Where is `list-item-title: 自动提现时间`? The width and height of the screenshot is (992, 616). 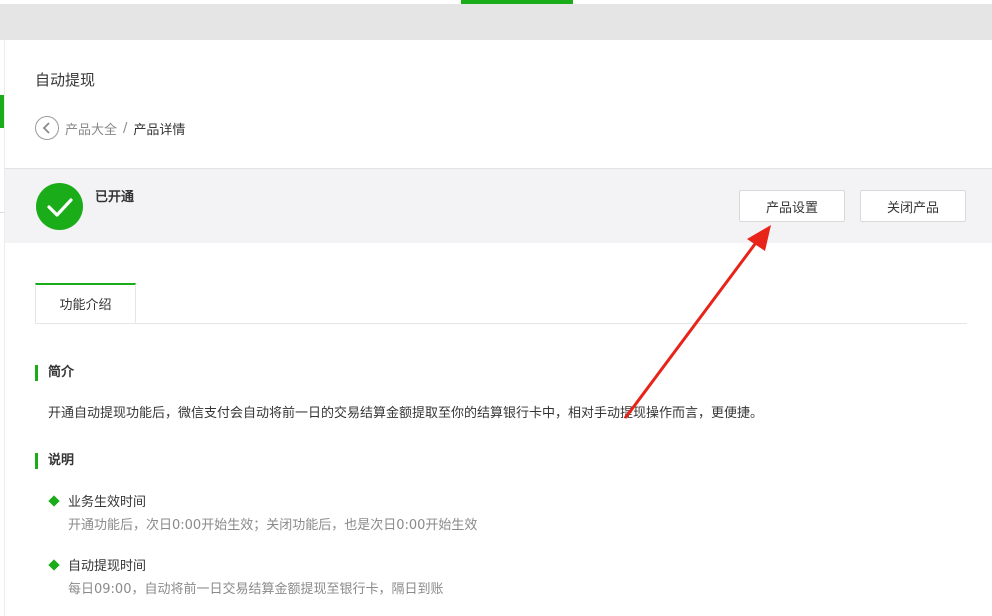 list-item-title: 自动提现时间 is located at coordinates (107, 566).